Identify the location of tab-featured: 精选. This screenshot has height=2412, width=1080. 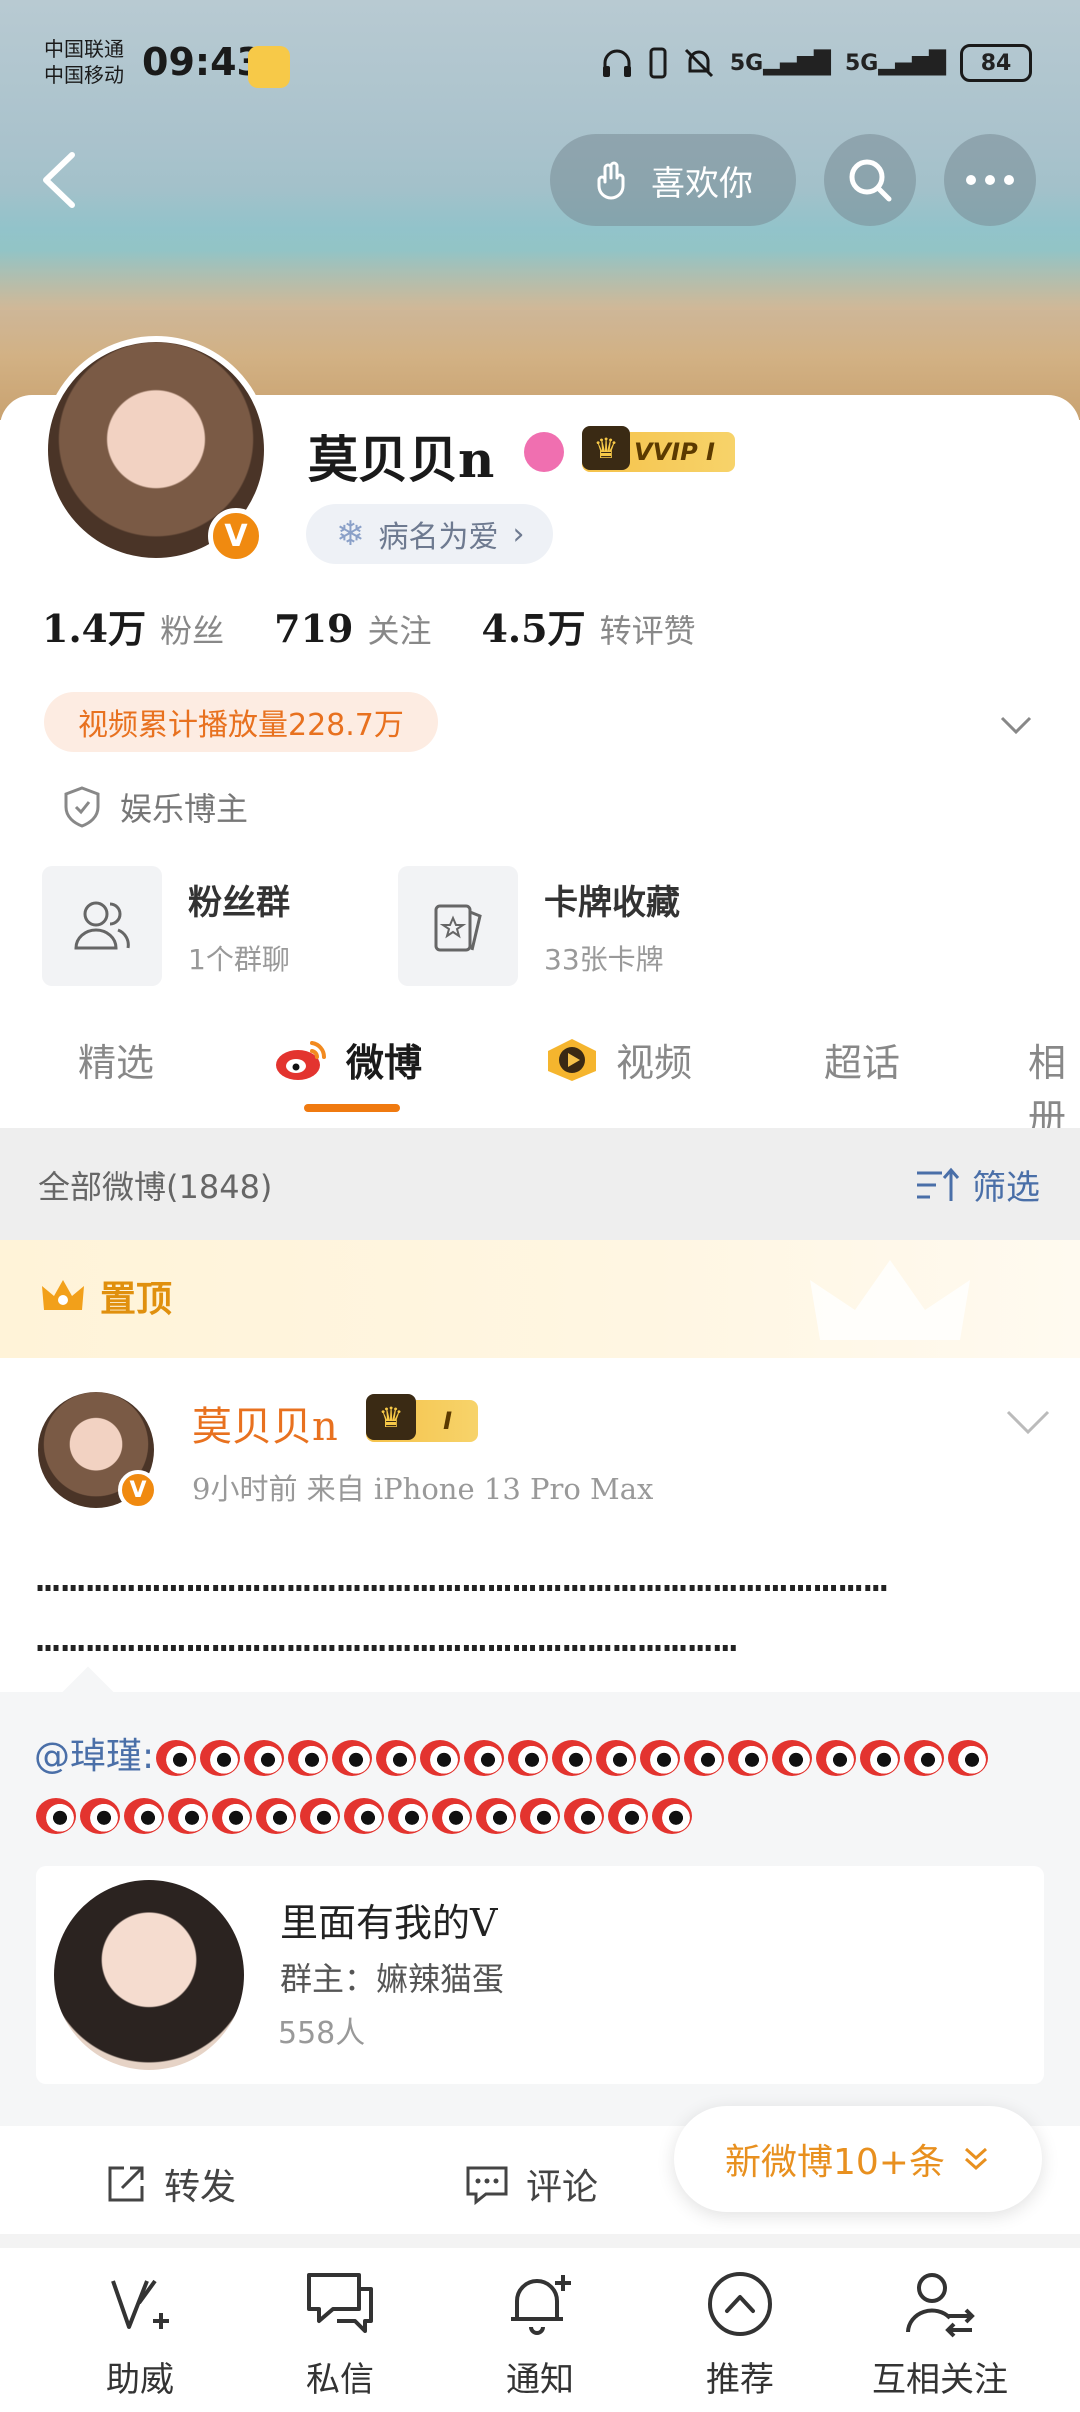
(116, 1059).